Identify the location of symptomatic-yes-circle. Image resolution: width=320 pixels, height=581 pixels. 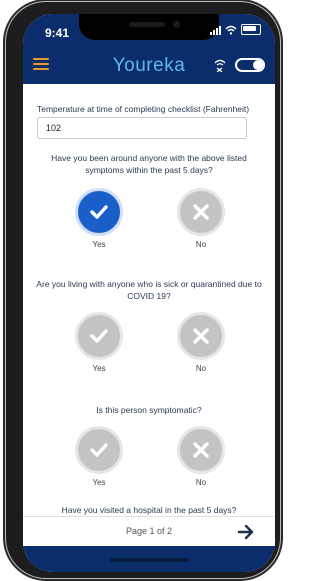
(99, 450).